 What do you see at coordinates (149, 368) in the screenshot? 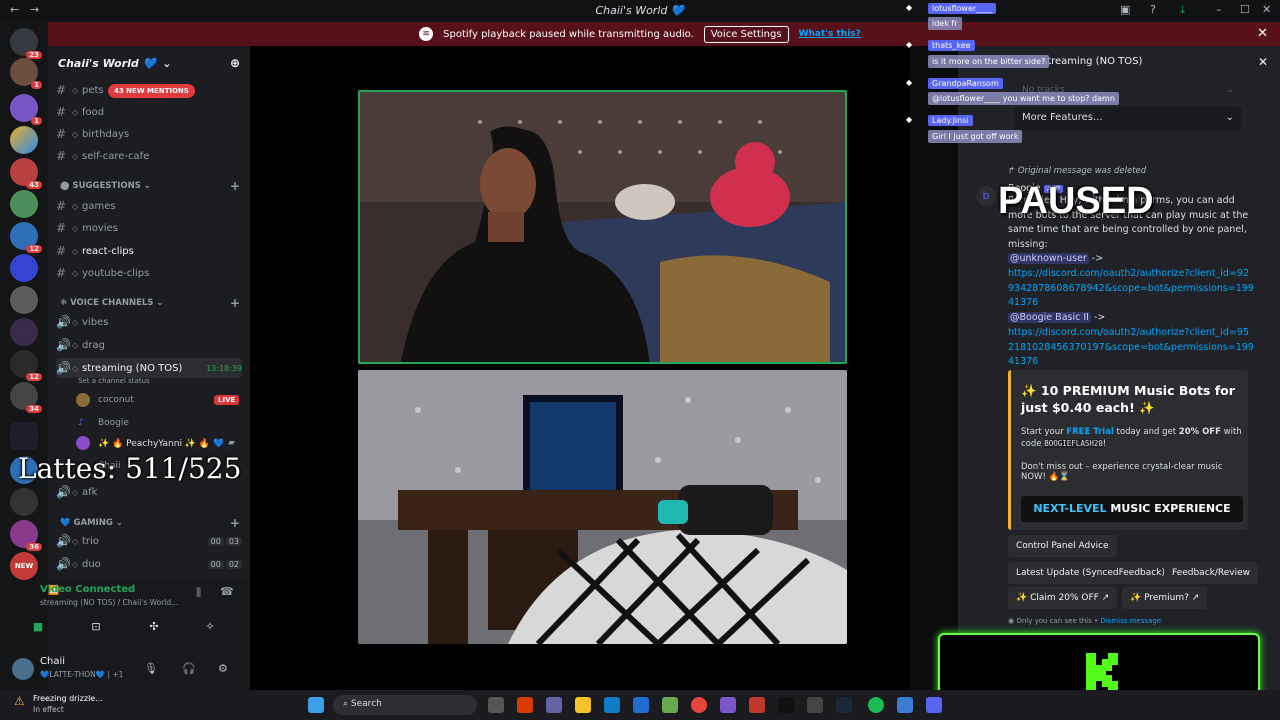
I see `streaming-channel-item: 🔊 ◇ streaming (NO TOS) 13:18:39` at bounding box center [149, 368].